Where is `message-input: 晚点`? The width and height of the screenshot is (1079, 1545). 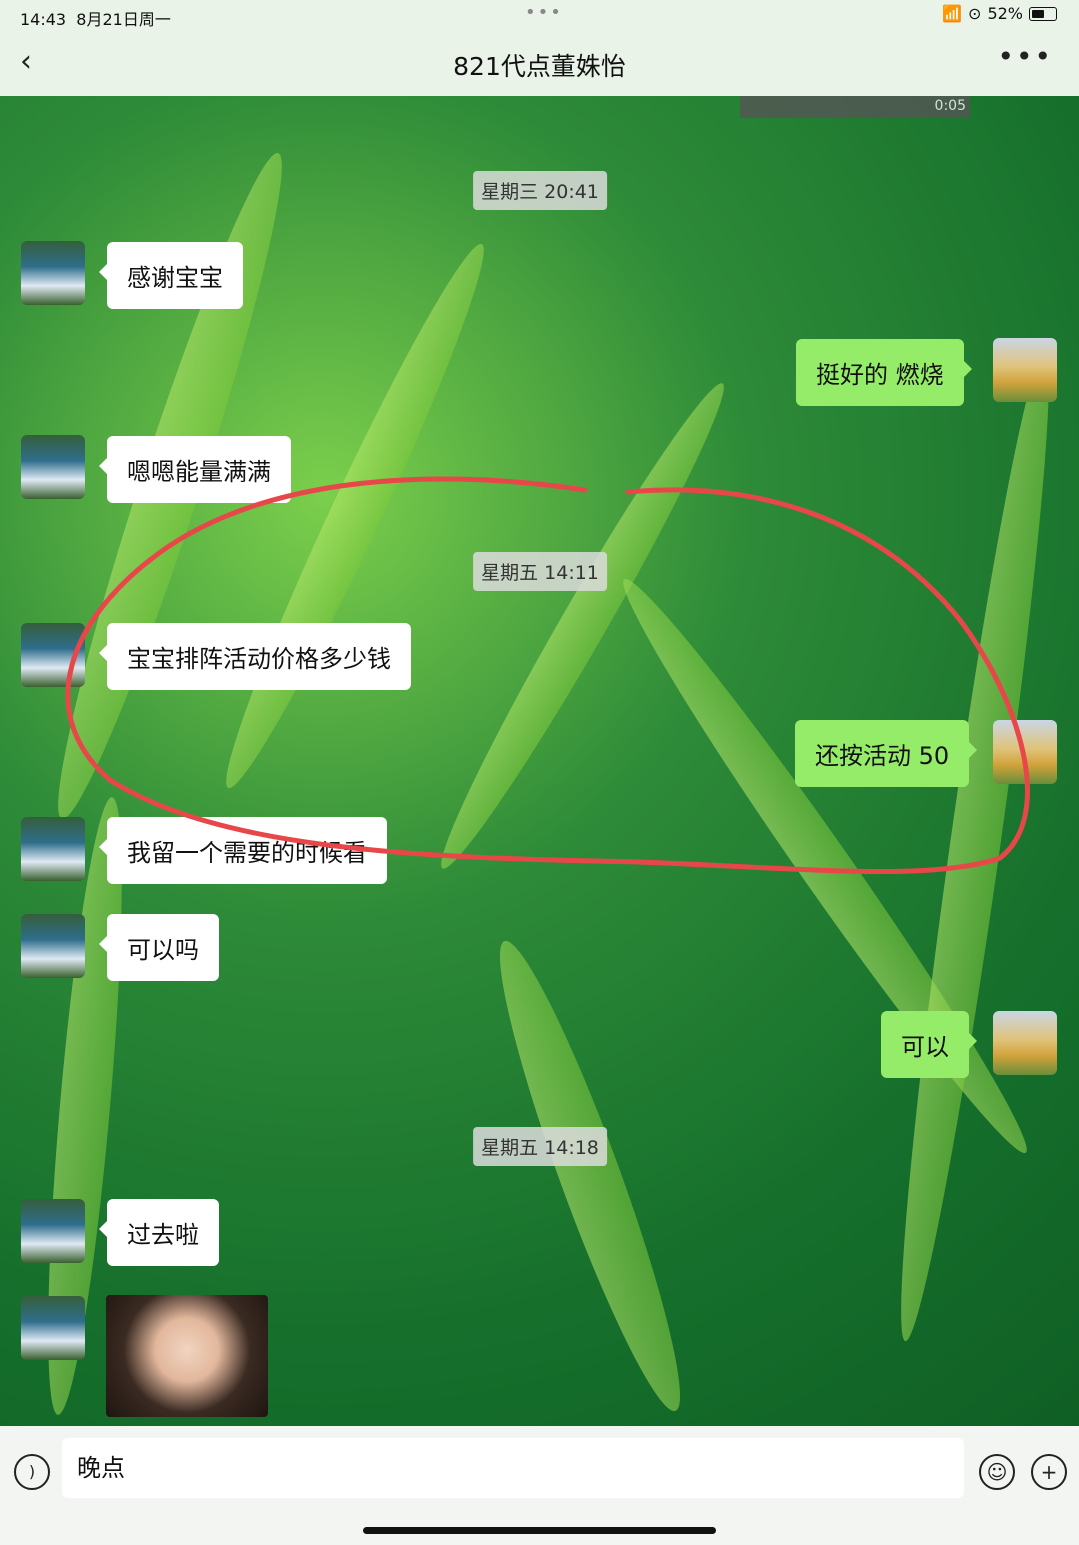 message-input: 晚点 is located at coordinates (513, 1468).